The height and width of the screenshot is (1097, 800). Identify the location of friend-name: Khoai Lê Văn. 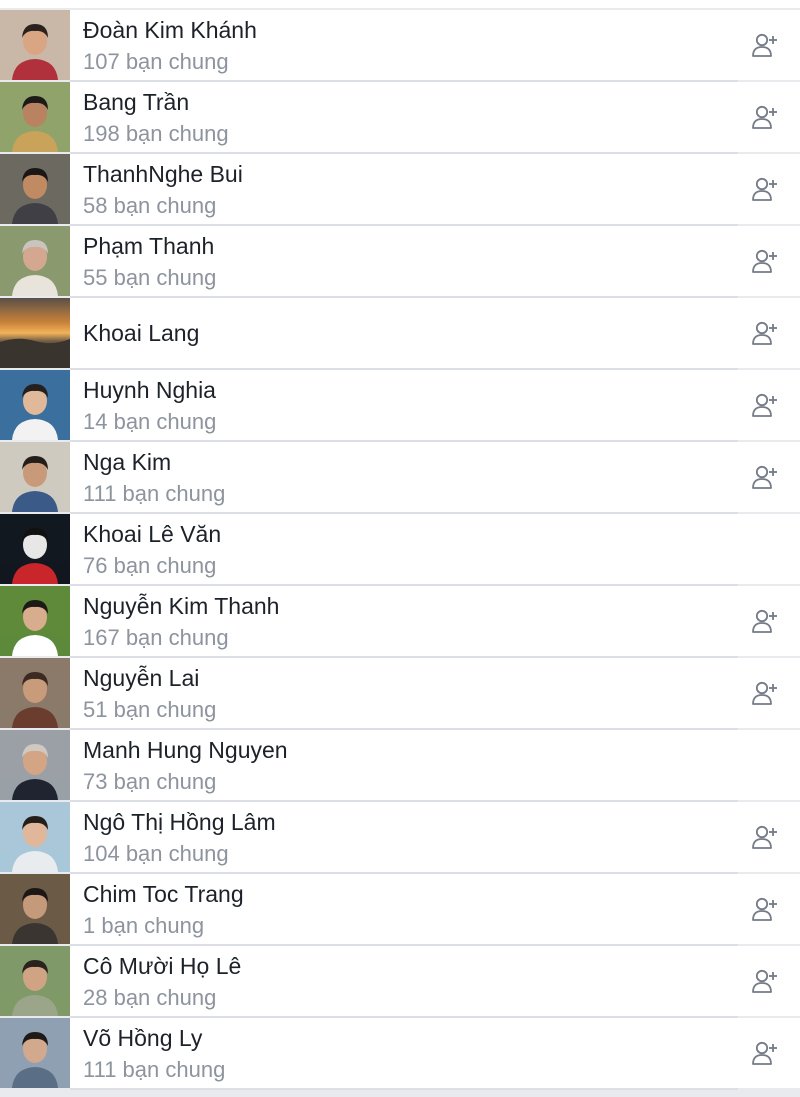
(152, 534).